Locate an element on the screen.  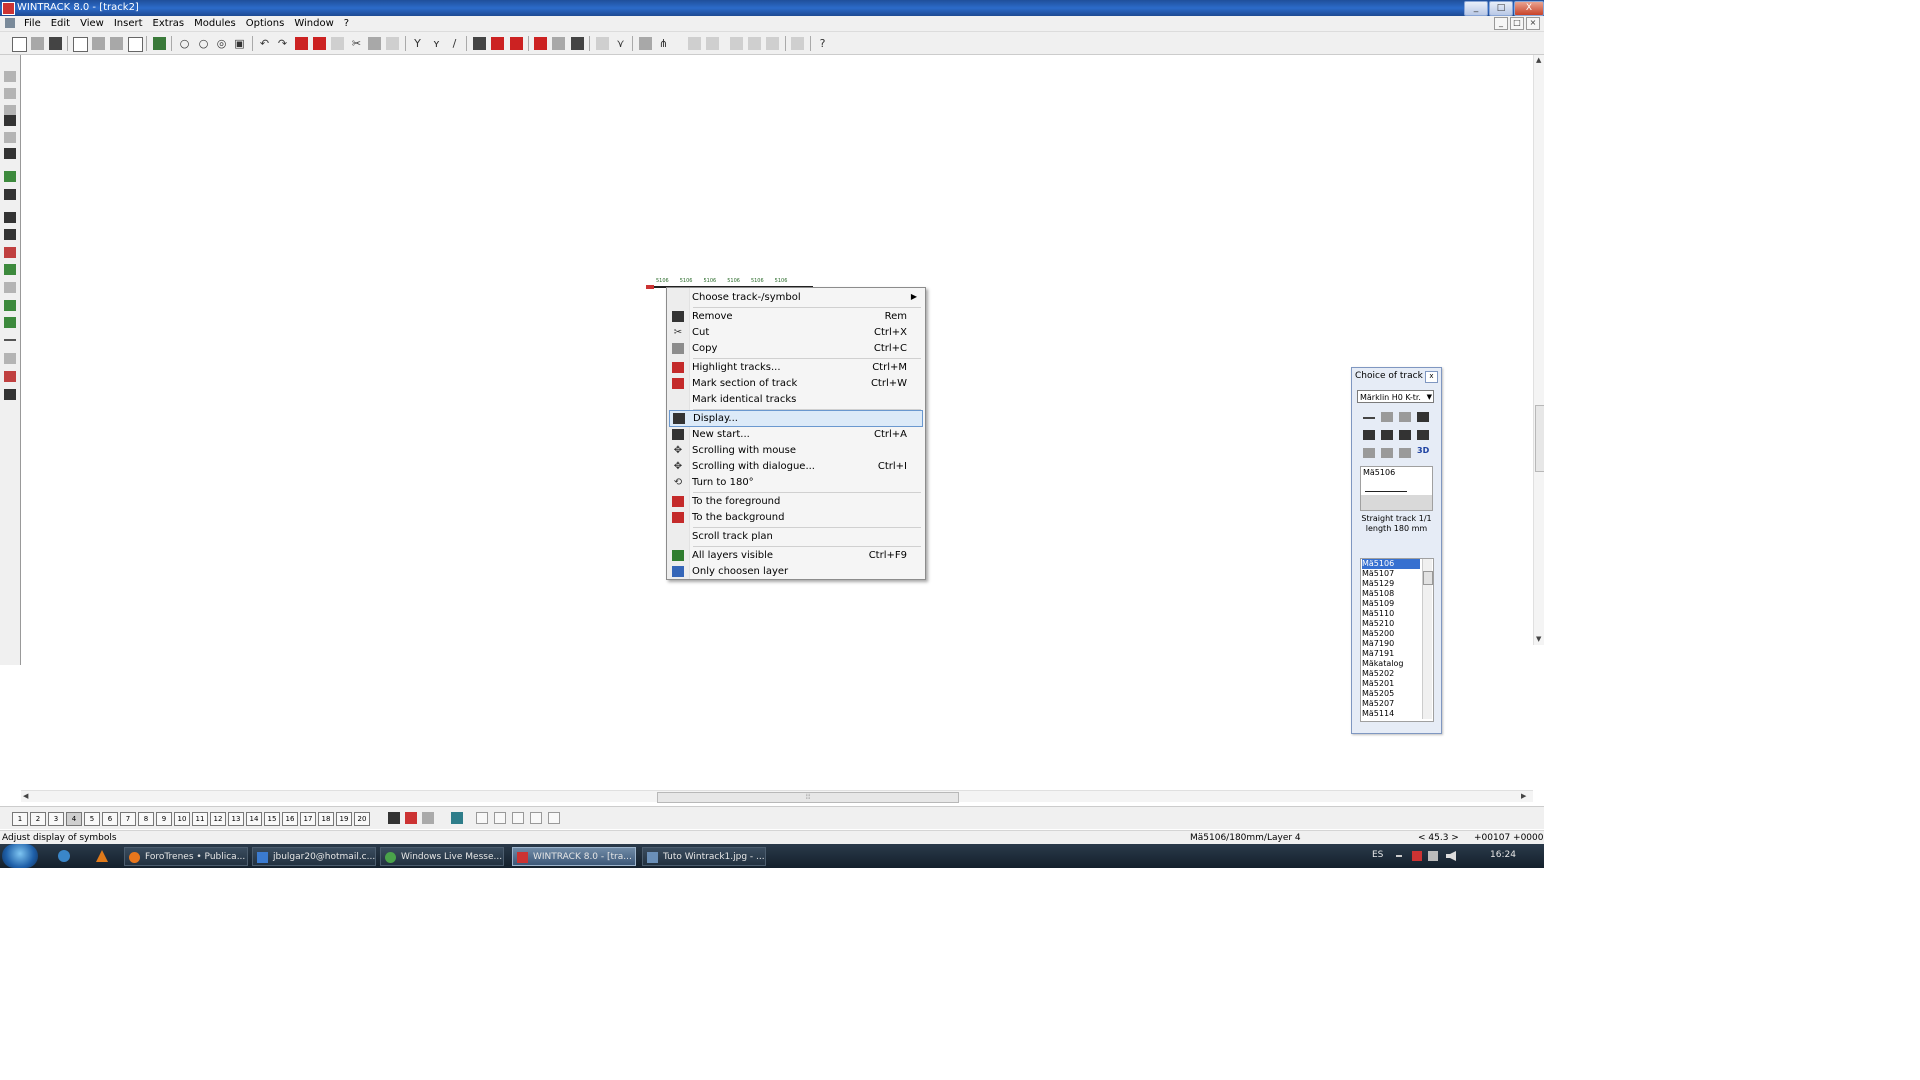
straight-track-icon is located at coordinates (1369, 418).